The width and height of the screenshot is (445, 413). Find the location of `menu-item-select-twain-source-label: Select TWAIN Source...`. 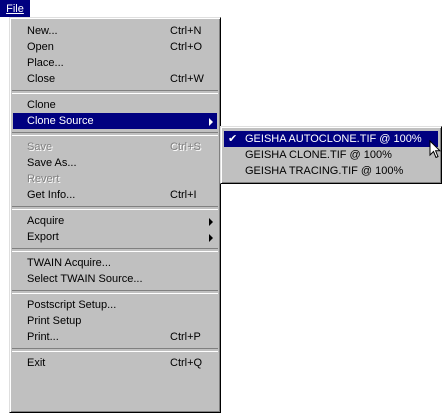

menu-item-select-twain-source-label: Select TWAIN Source... is located at coordinates (85, 279).